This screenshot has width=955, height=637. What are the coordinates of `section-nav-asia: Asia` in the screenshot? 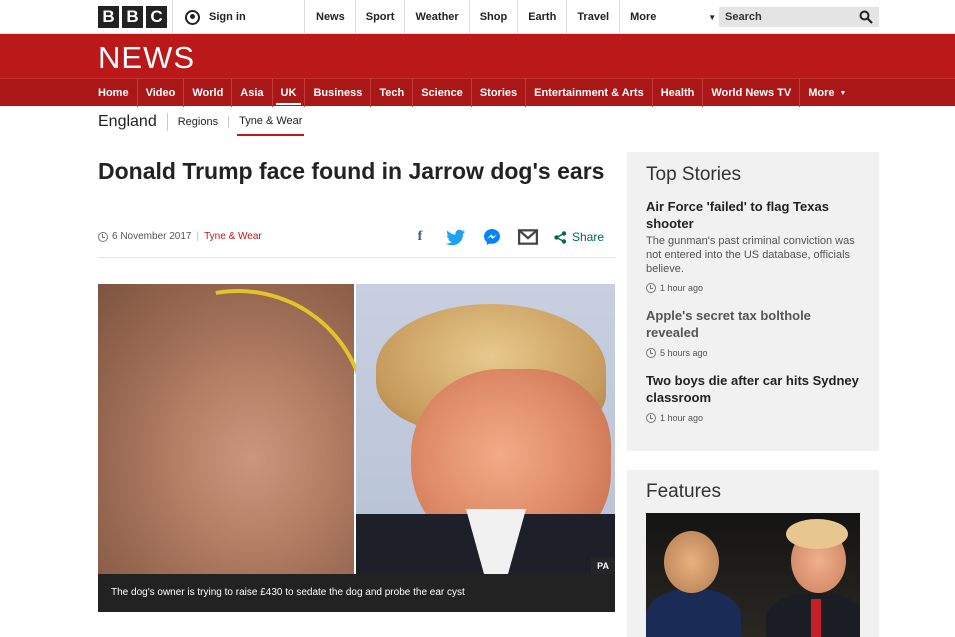 It's located at (251, 93).